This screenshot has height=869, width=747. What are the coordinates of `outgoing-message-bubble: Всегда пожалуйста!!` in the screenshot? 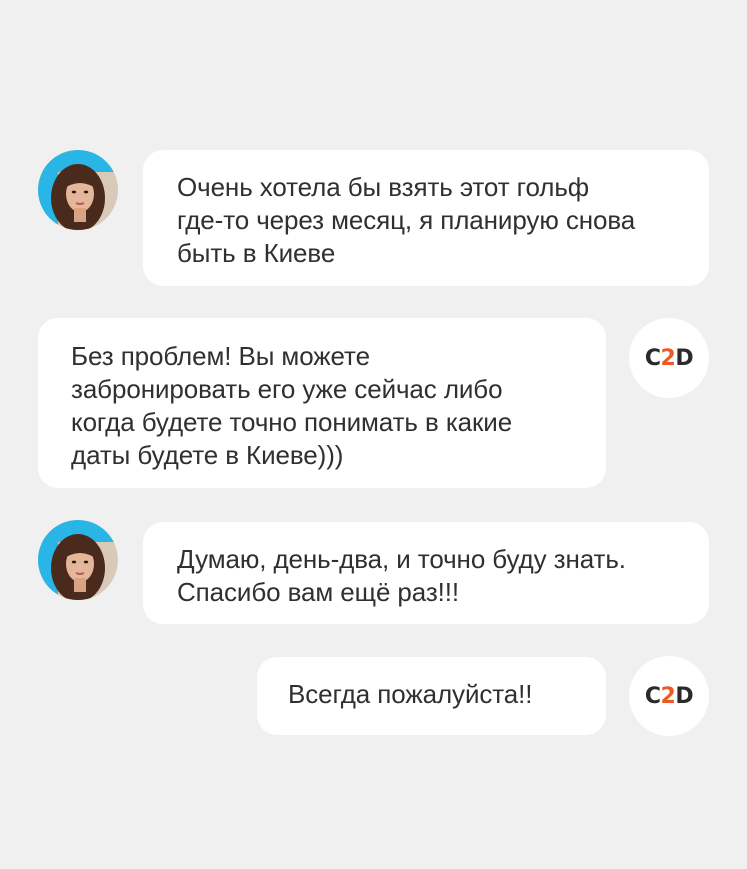 It's located at (431, 696).